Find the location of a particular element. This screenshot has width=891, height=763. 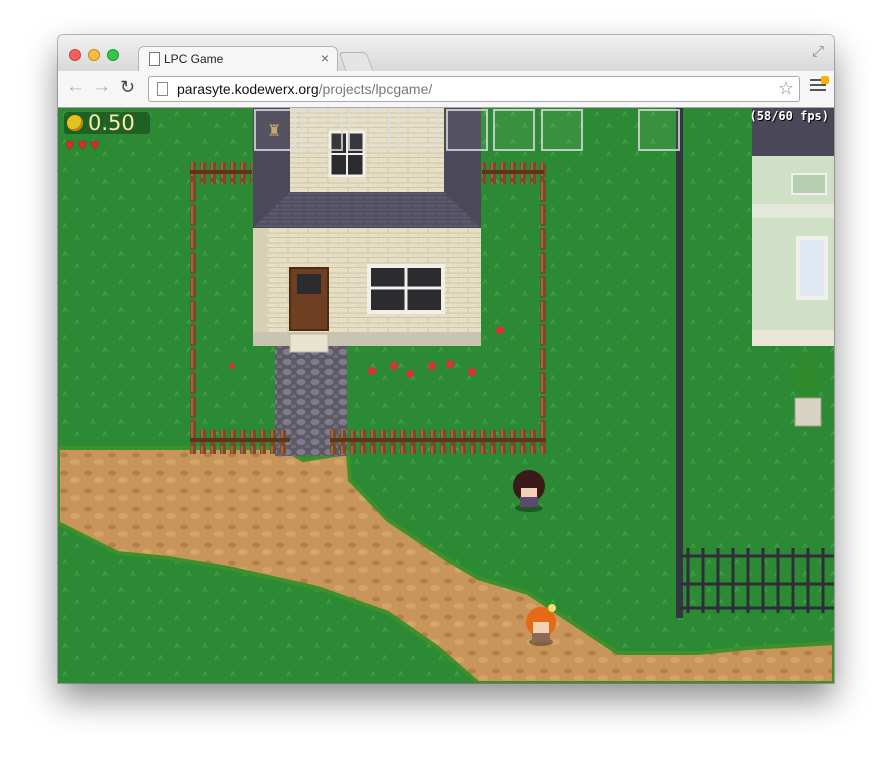

npc-dark-haired is located at coordinates (529, 491).